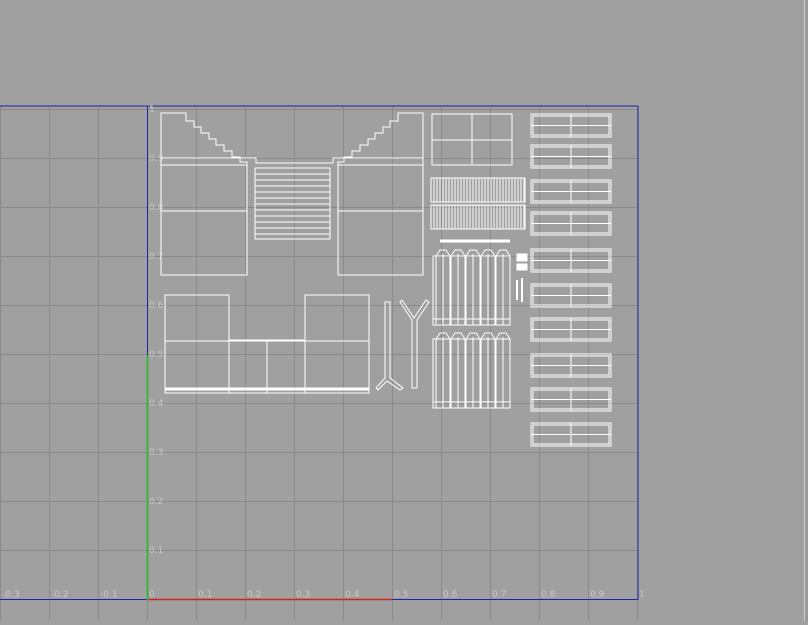 The image size is (808, 625). I want to click on u-axis-label: 0.3, so click(303, 595).